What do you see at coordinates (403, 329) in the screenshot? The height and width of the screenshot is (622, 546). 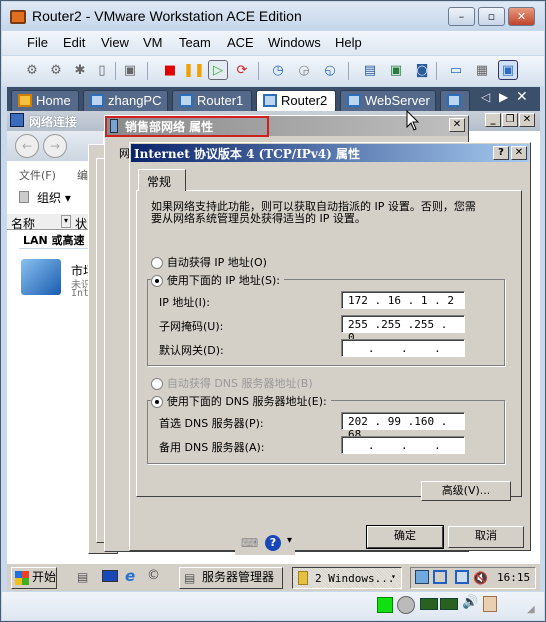 I see `subnet-mask-input: 255 .255 .255 . 0` at bounding box center [403, 329].